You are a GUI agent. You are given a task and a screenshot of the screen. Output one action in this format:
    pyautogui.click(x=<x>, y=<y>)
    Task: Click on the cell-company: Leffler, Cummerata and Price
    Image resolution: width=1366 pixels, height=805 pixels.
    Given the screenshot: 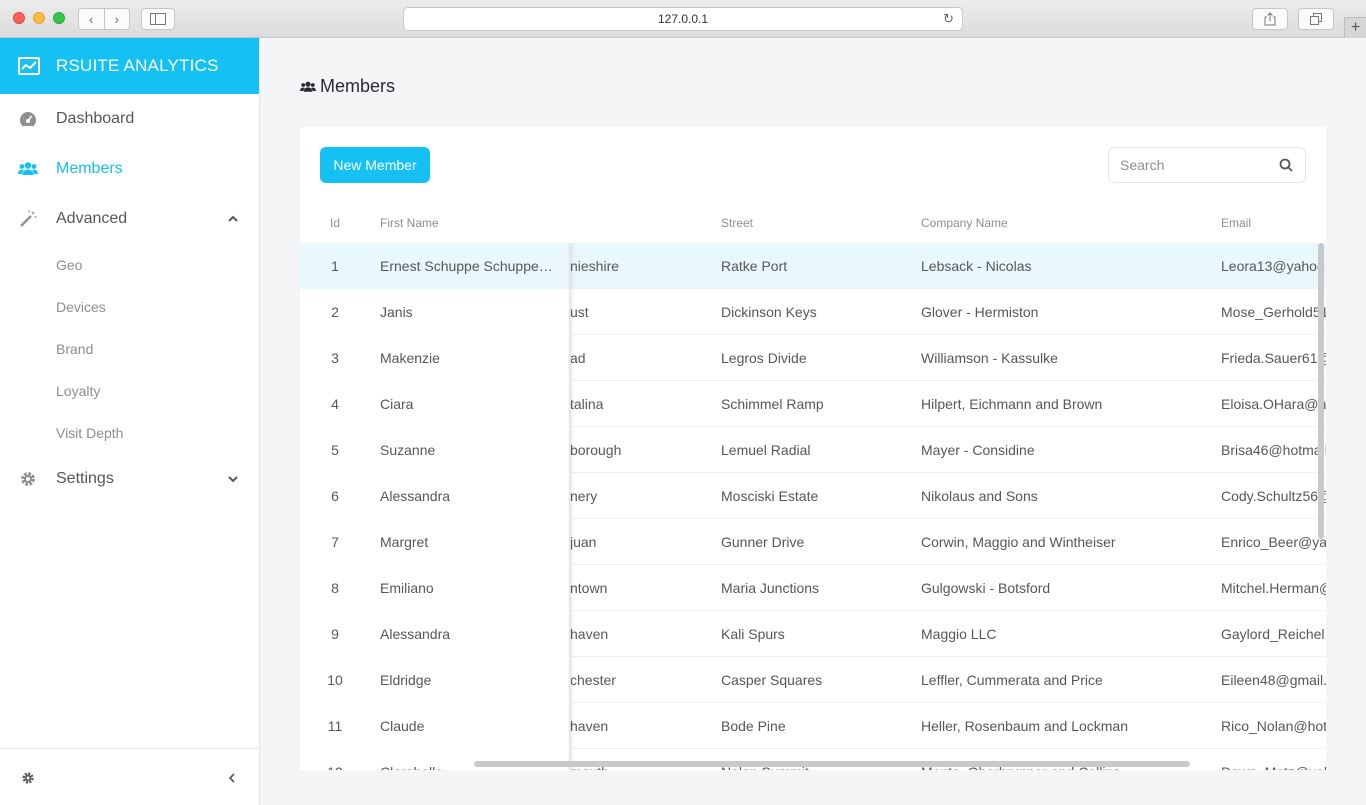 What is the action you would take?
    pyautogui.click(x=1012, y=680)
    